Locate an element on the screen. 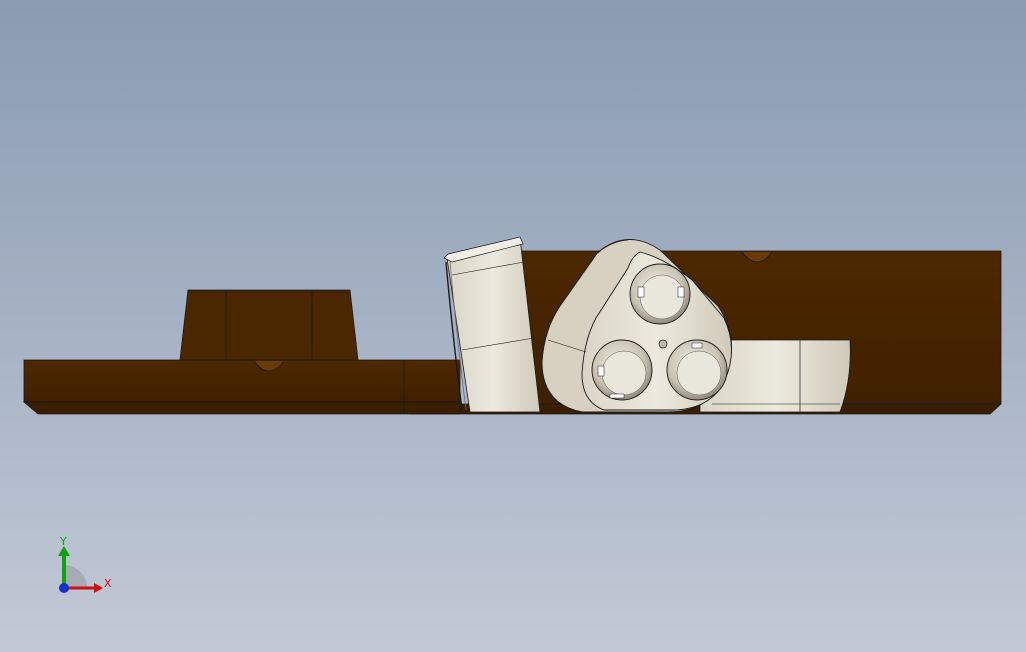 The image size is (1026, 652). triad-z-axis is located at coordinates (64, 588).